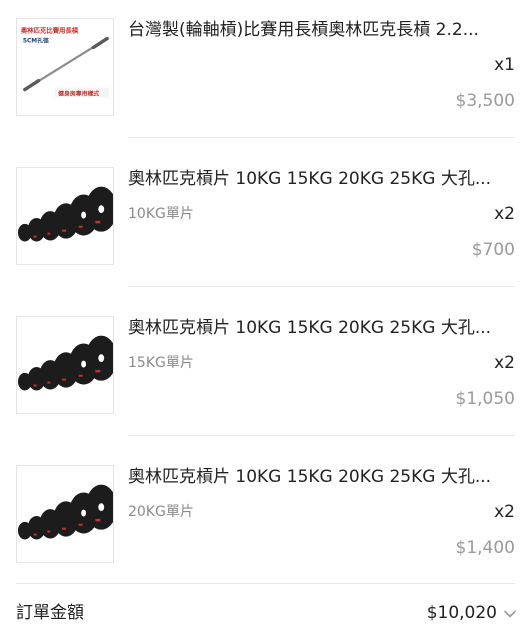 This screenshot has width=531, height=640. Describe the element at coordinates (504, 65) in the screenshot. I see `product-quantity: x1` at that location.